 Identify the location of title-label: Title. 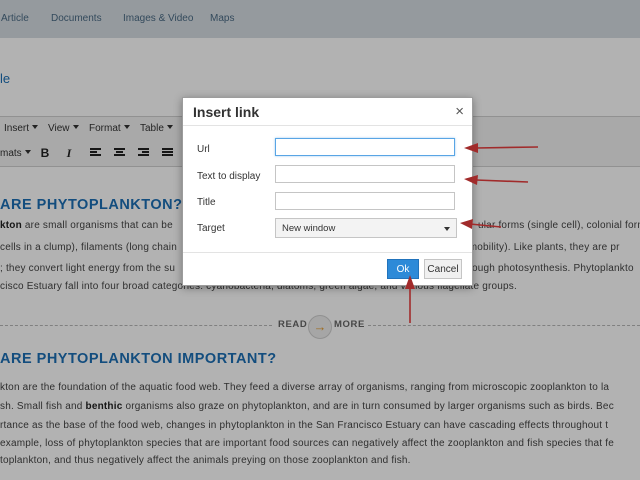
(206, 202).